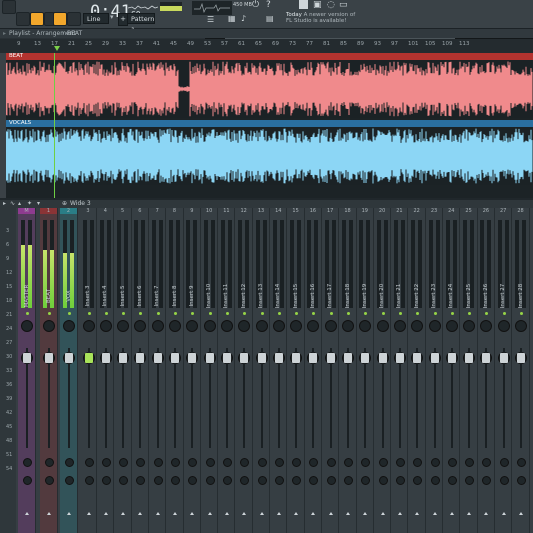  I want to click on step-edit-button, so click(74, 19).